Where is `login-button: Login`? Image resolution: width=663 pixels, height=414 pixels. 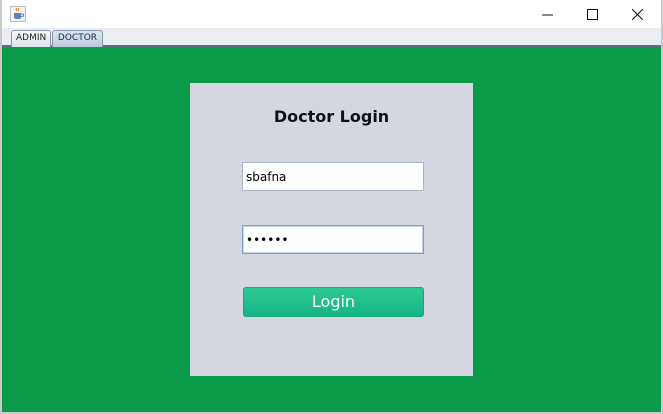 login-button: Login is located at coordinates (333, 302).